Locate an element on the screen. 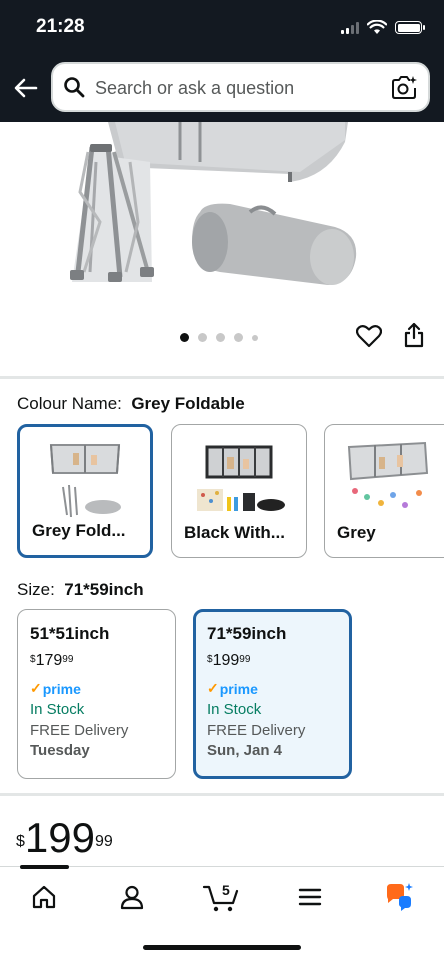  cart-count: 5 is located at coordinates (226, 890).